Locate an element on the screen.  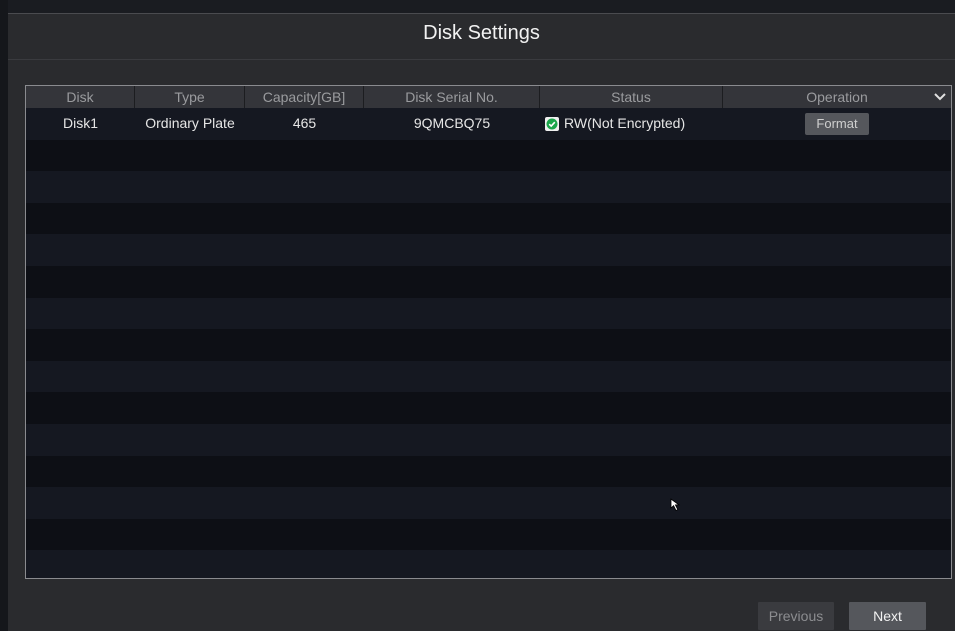
status-cell: RW(Not Encrypted) is located at coordinates (631, 123).